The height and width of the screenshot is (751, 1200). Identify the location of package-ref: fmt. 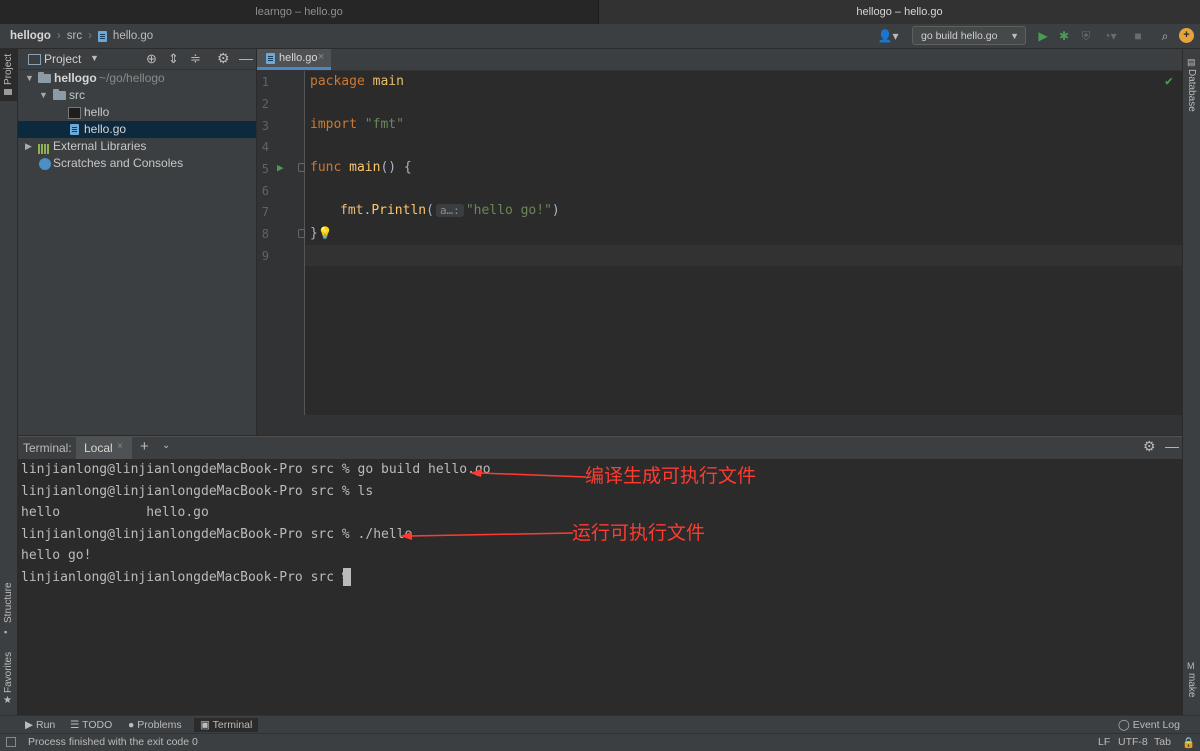
(352, 210).